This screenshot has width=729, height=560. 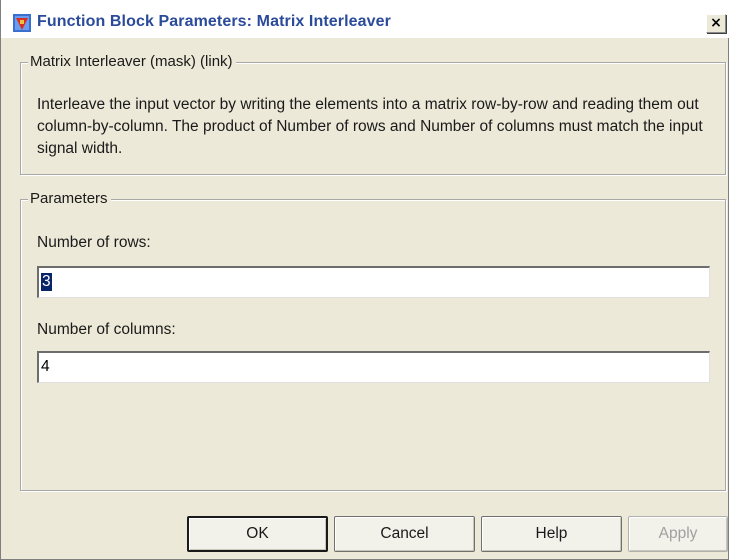 What do you see at coordinates (716, 23) in the screenshot?
I see `close-icon: ×` at bounding box center [716, 23].